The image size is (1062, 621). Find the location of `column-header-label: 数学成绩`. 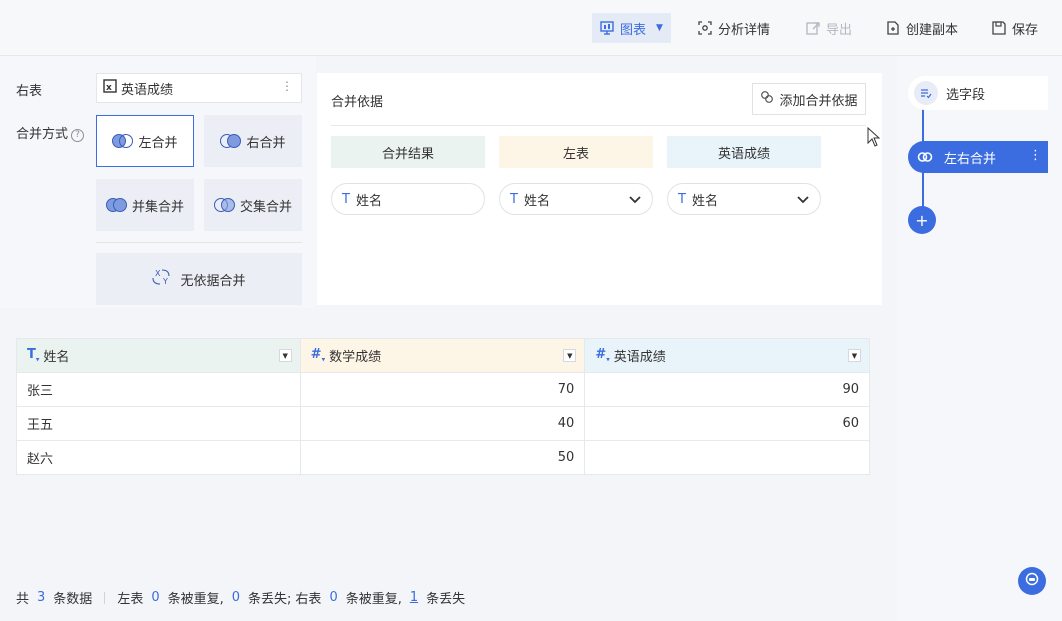

column-header-label: 数学成绩 is located at coordinates (355, 357).